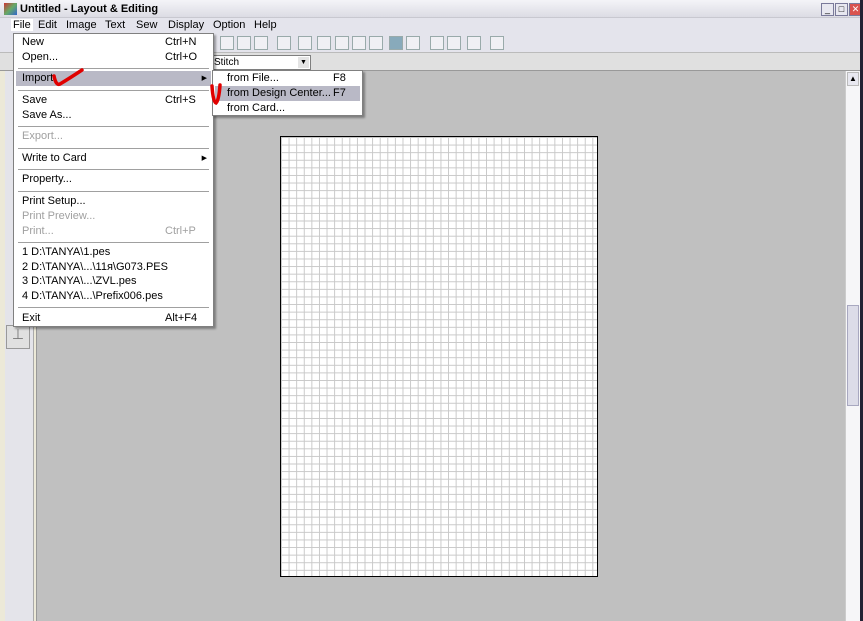 The image size is (863, 621). What do you see at coordinates (229, 25) in the screenshot?
I see `menu-option: Option` at bounding box center [229, 25].